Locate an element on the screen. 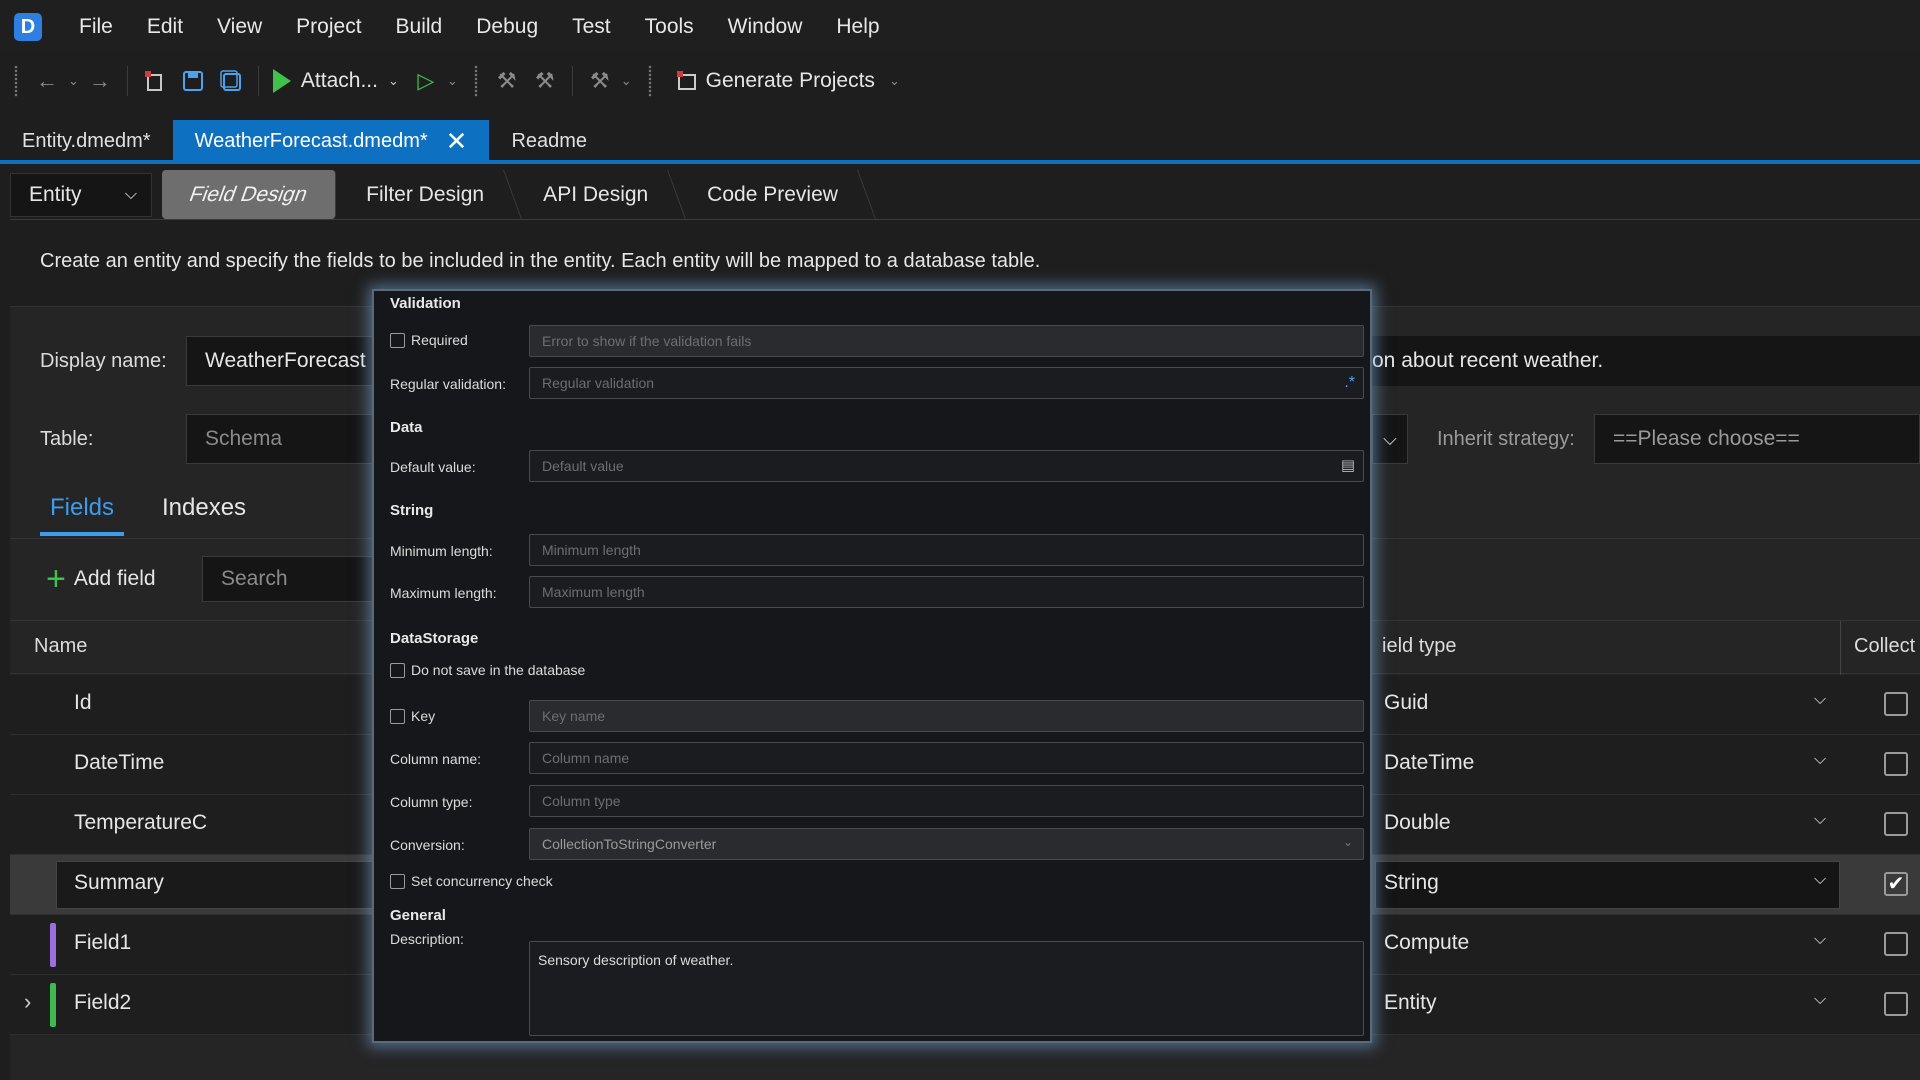 This screenshot has height=1080, width=1920. tab-field-design: Field Design is located at coordinates (249, 194).